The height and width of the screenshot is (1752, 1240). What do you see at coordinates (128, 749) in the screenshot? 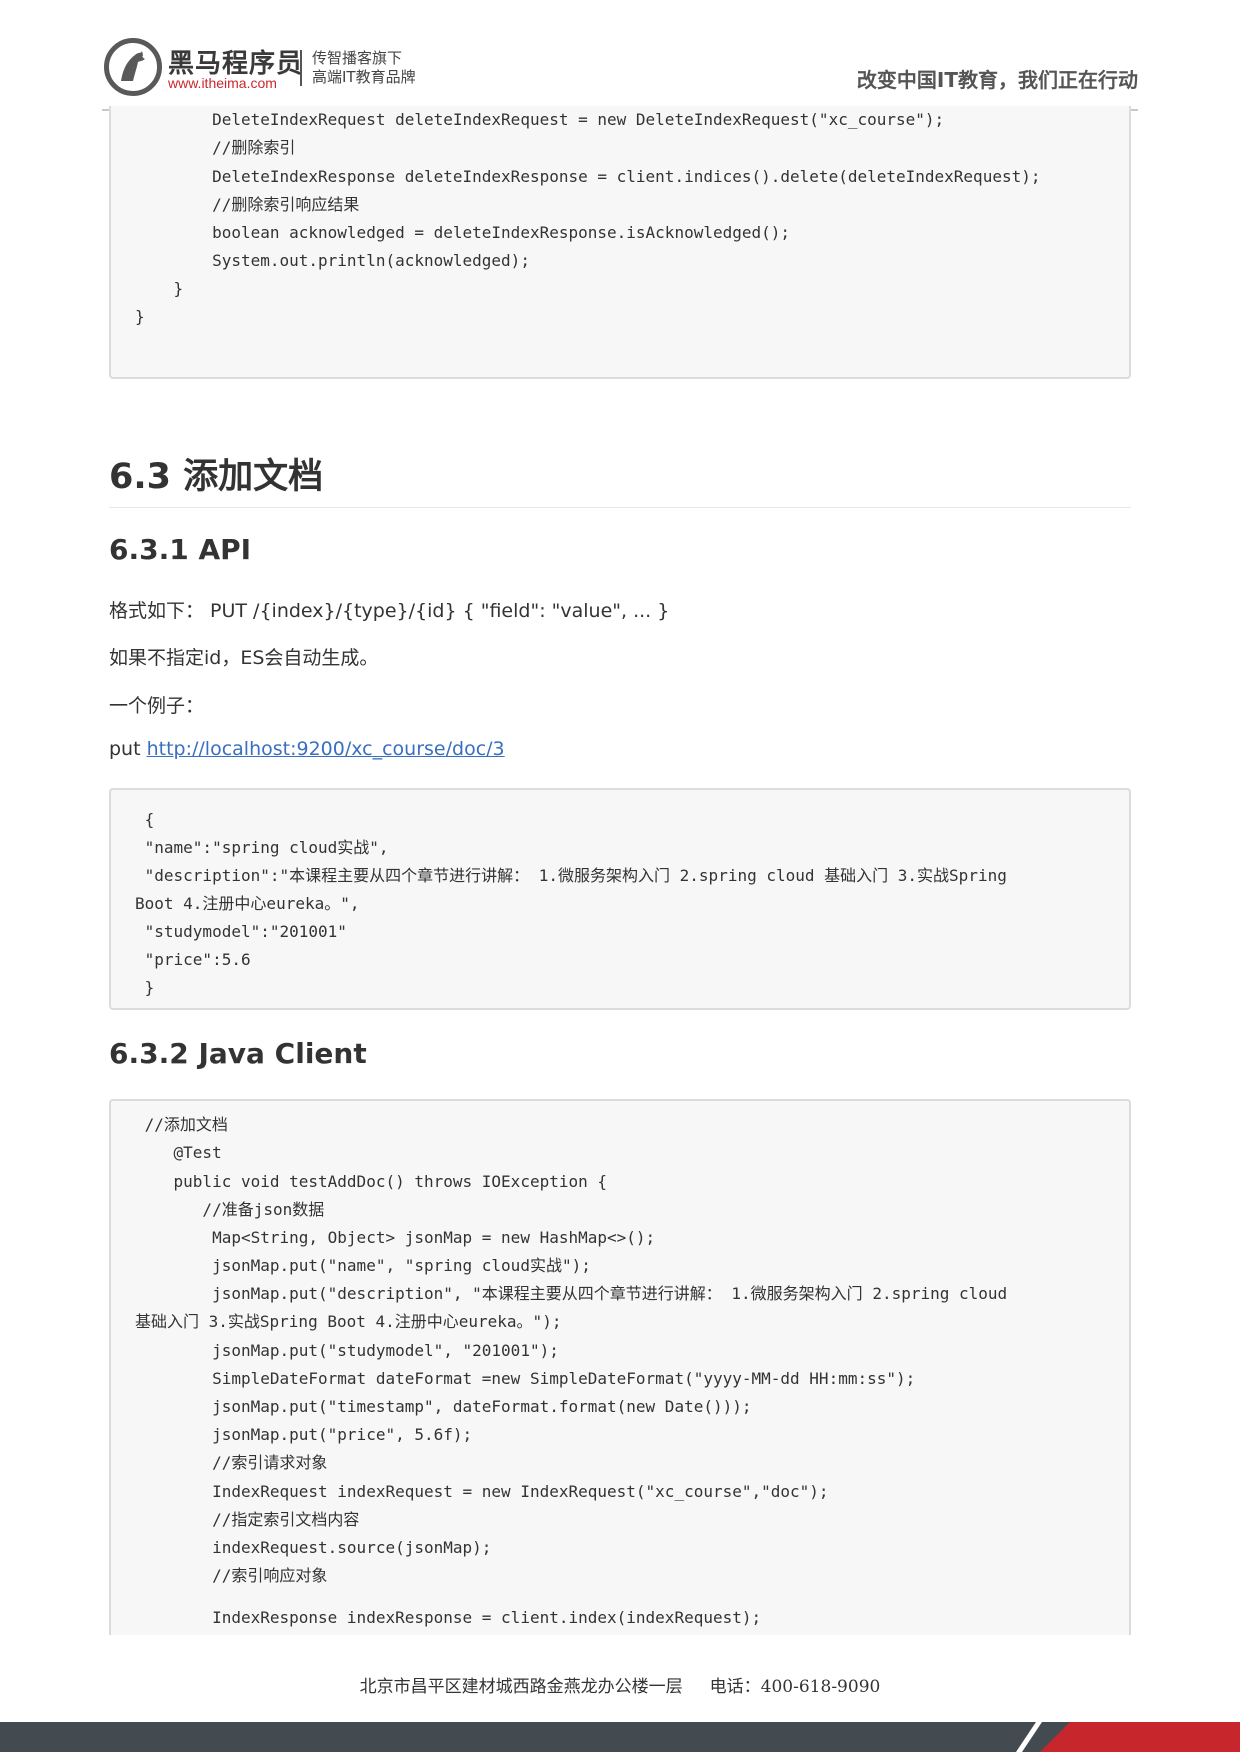
I see `put-prefix: put` at bounding box center [128, 749].